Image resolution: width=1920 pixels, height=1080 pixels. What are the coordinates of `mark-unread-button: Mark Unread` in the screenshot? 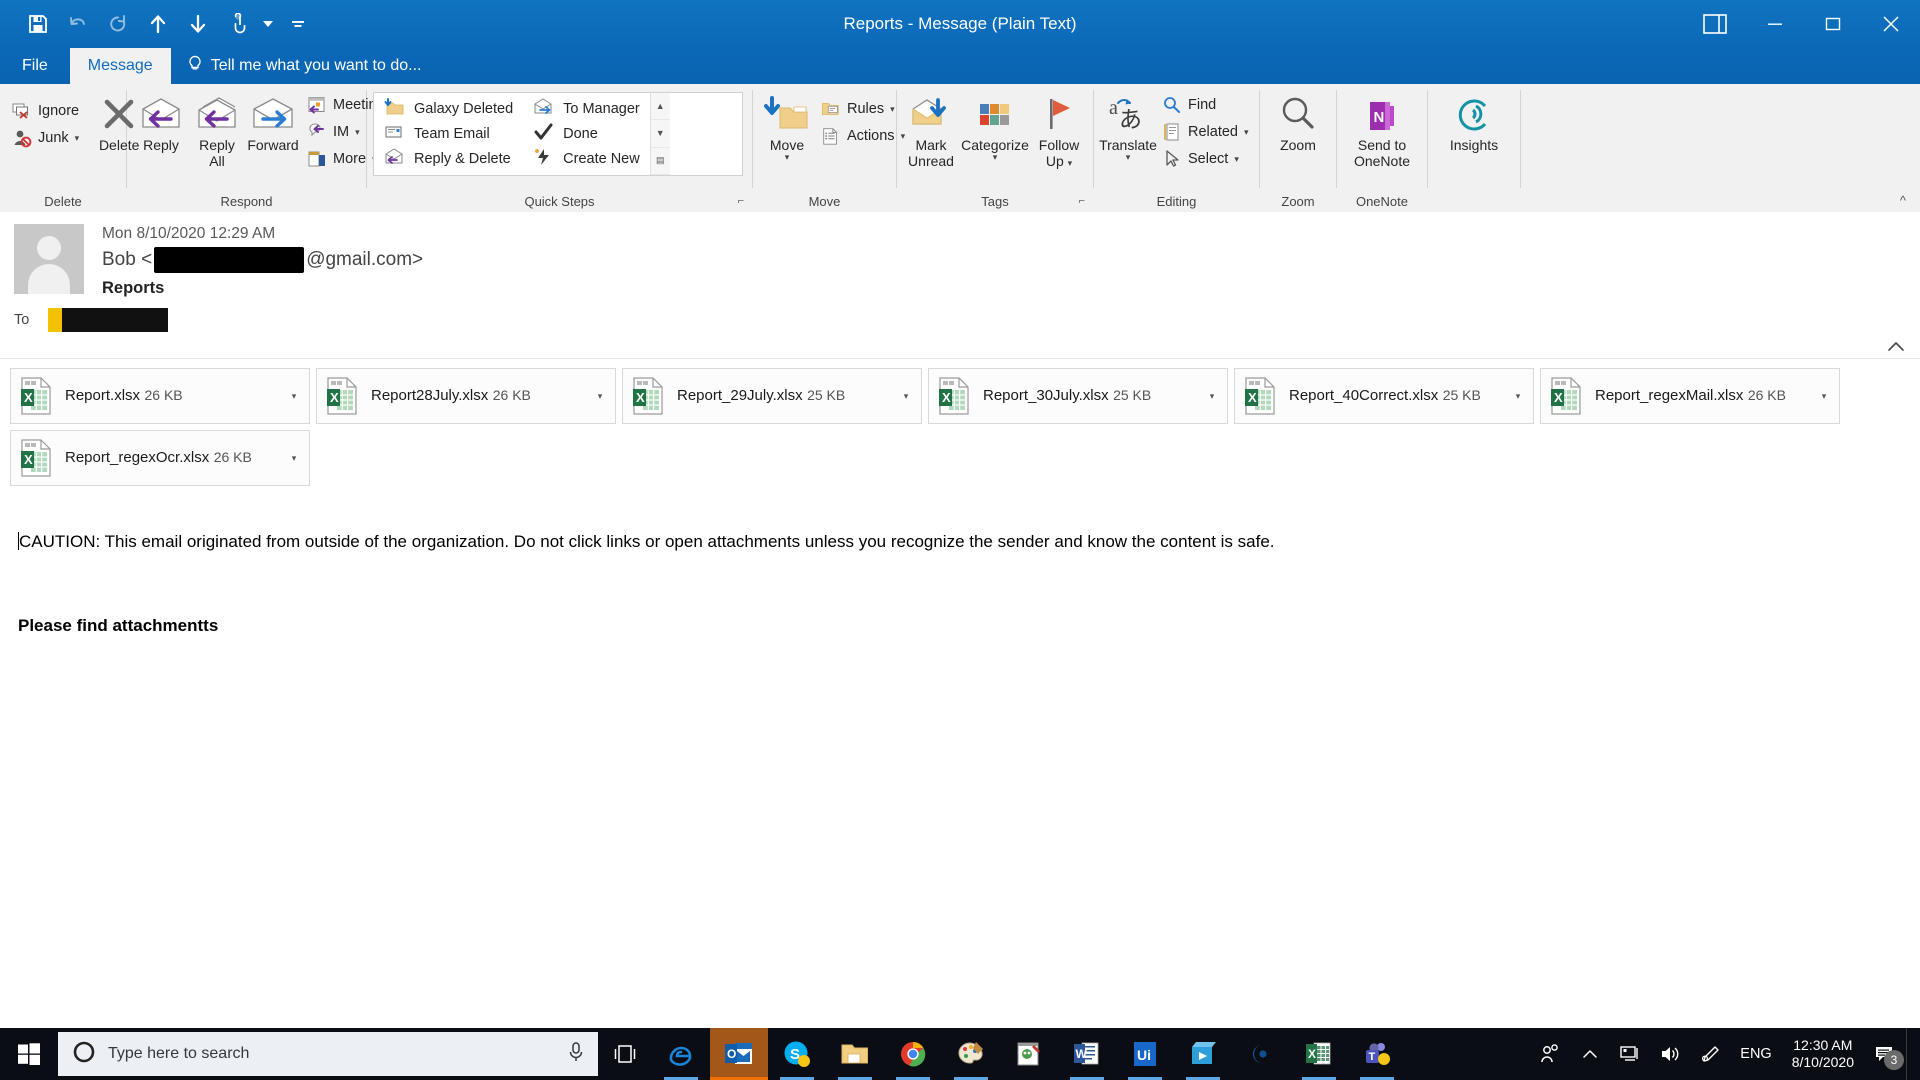 It's located at (931, 131).